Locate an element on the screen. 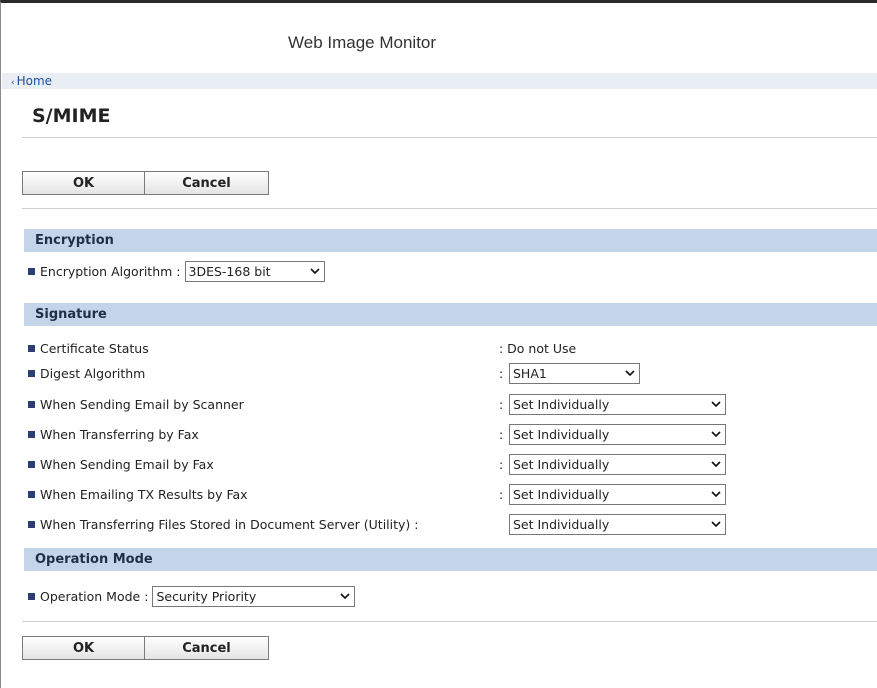 This screenshot has height=688, width=877. setting-label: When Emailing TX Results by Fax is located at coordinates (144, 494).